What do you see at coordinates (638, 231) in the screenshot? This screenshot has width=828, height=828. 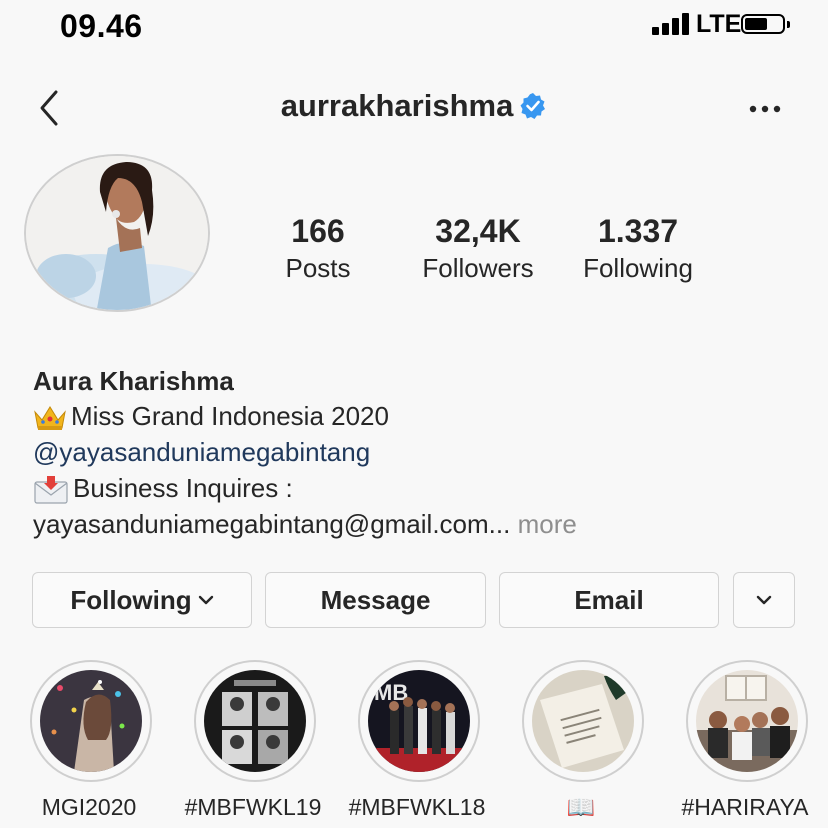 I see `following-count-value: 1.337` at bounding box center [638, 231].